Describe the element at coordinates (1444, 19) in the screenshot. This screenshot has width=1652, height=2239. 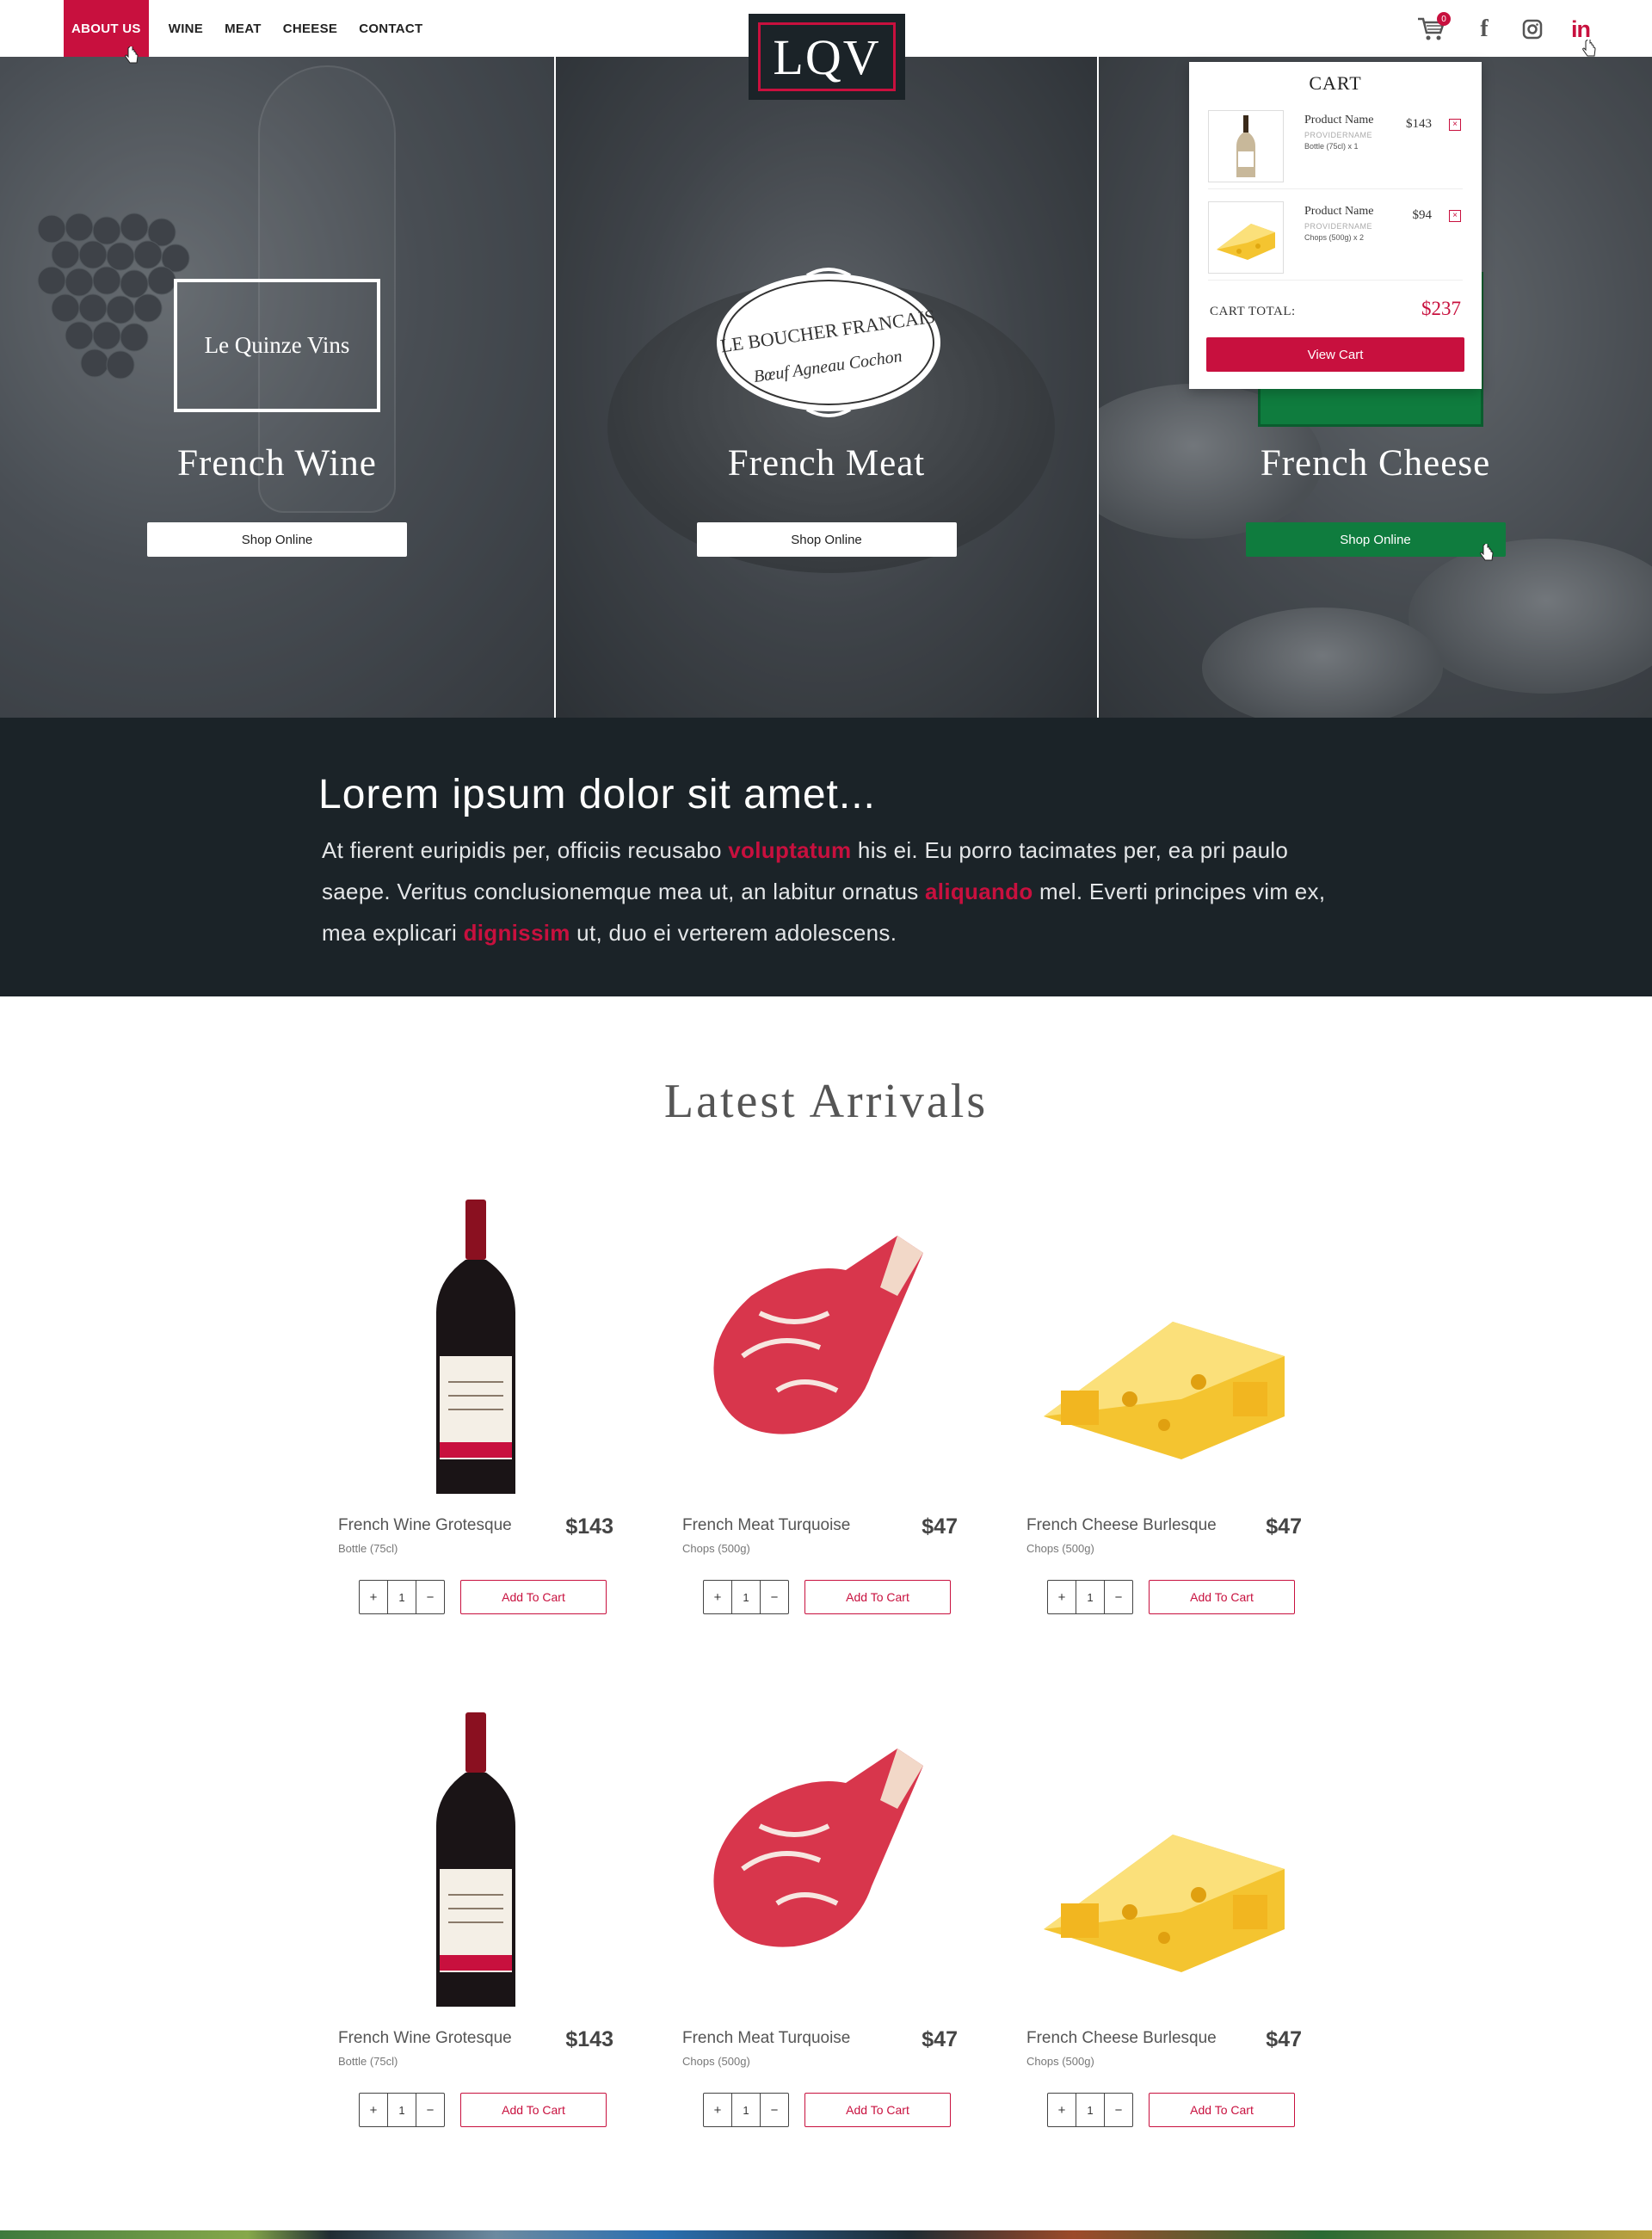
I see `cart-count-badge: 0` at that location.